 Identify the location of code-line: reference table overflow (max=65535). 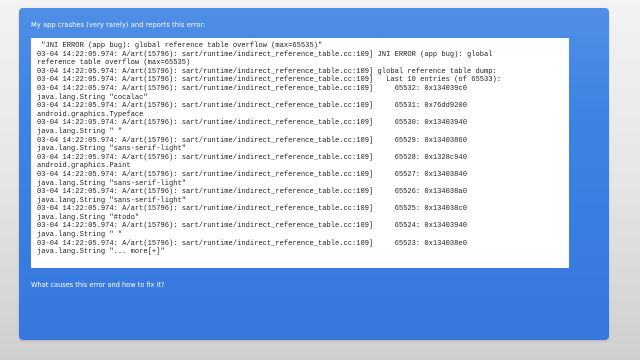
(114, 63).